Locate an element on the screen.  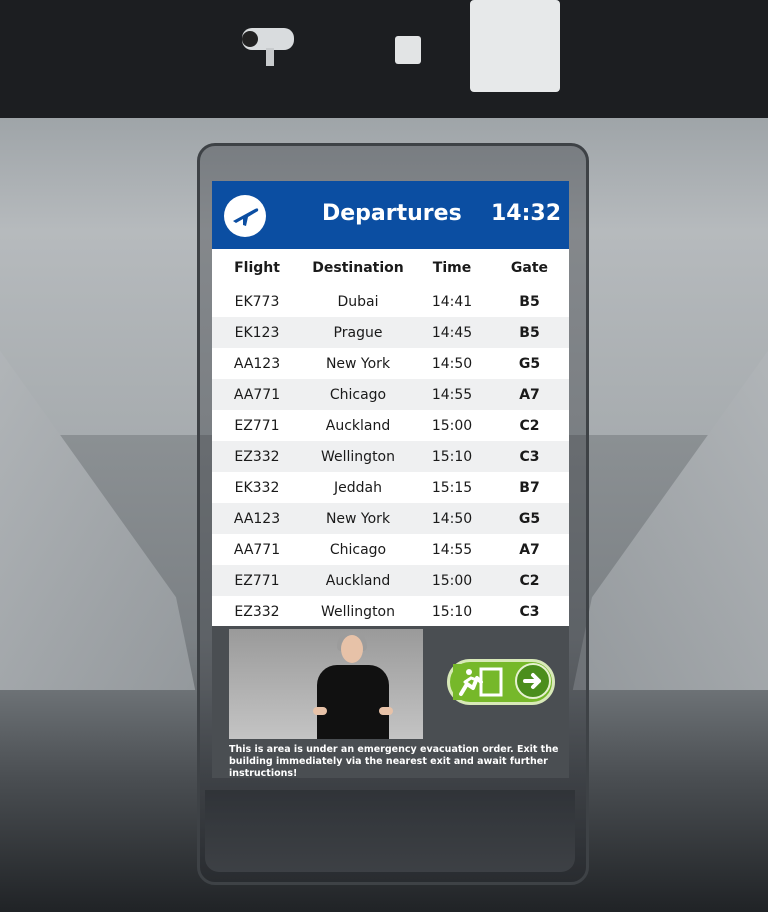
column-header-flight: Flight is located at coordinates (257, 267).